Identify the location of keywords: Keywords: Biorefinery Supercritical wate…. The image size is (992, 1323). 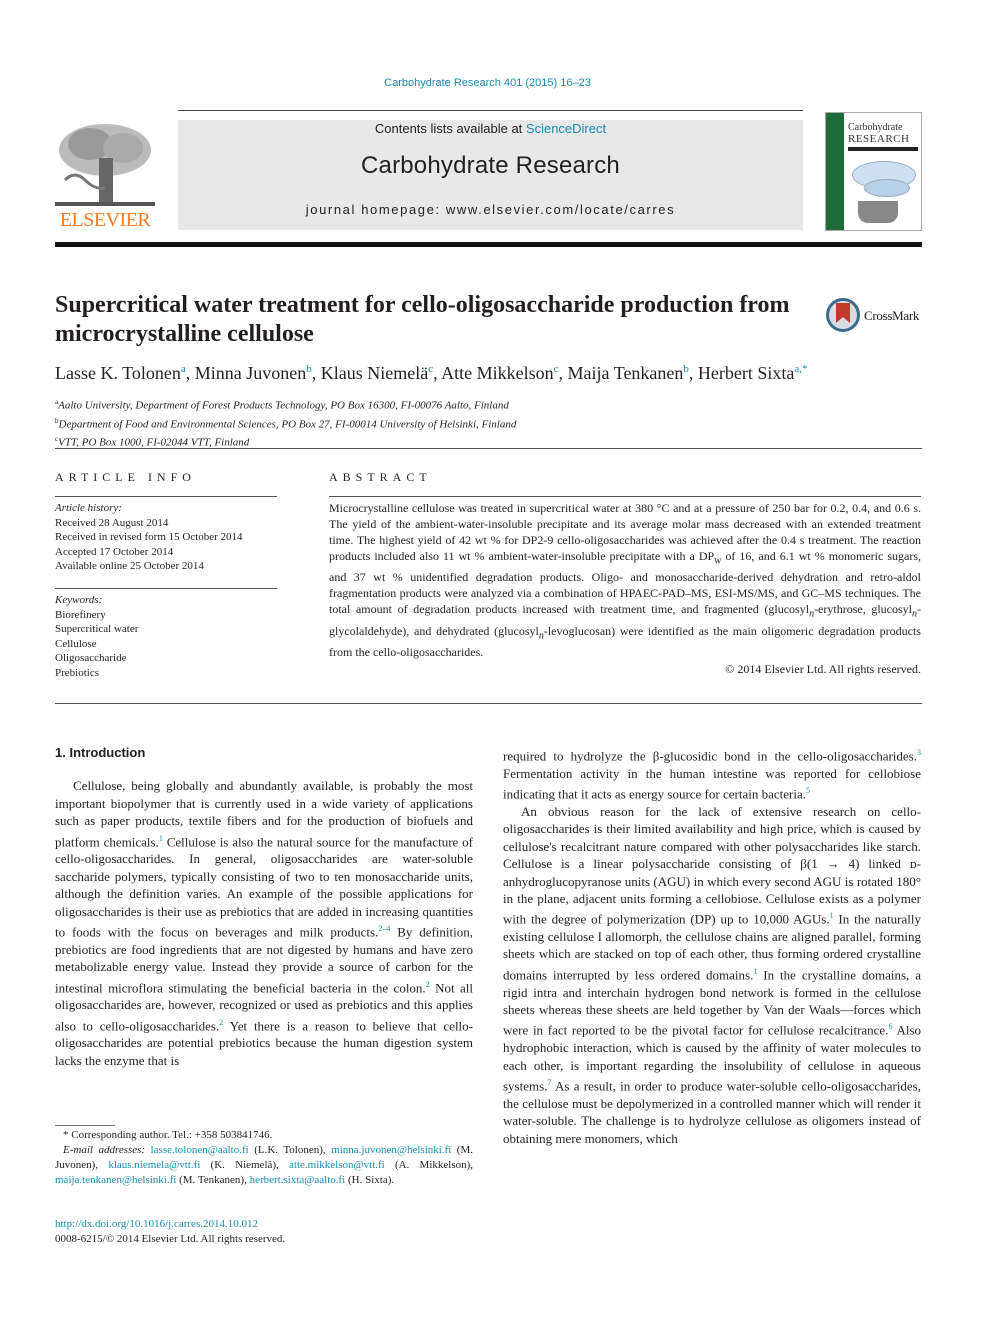
(166, 636).